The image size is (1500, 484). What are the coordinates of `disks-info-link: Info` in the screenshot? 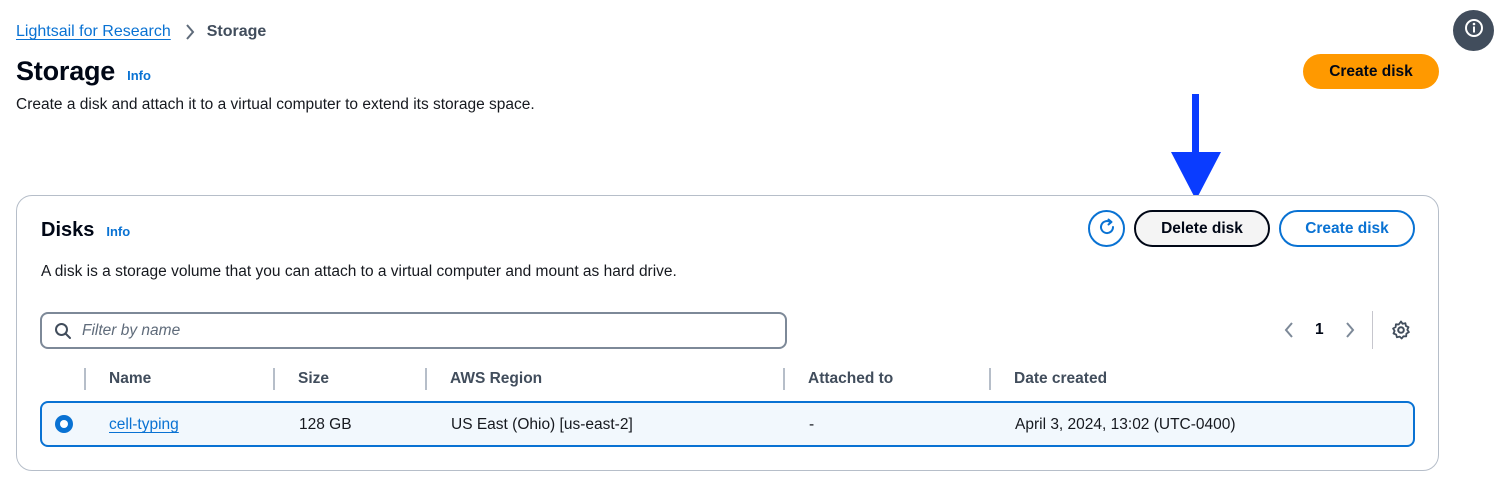 It's located at (118, 231).